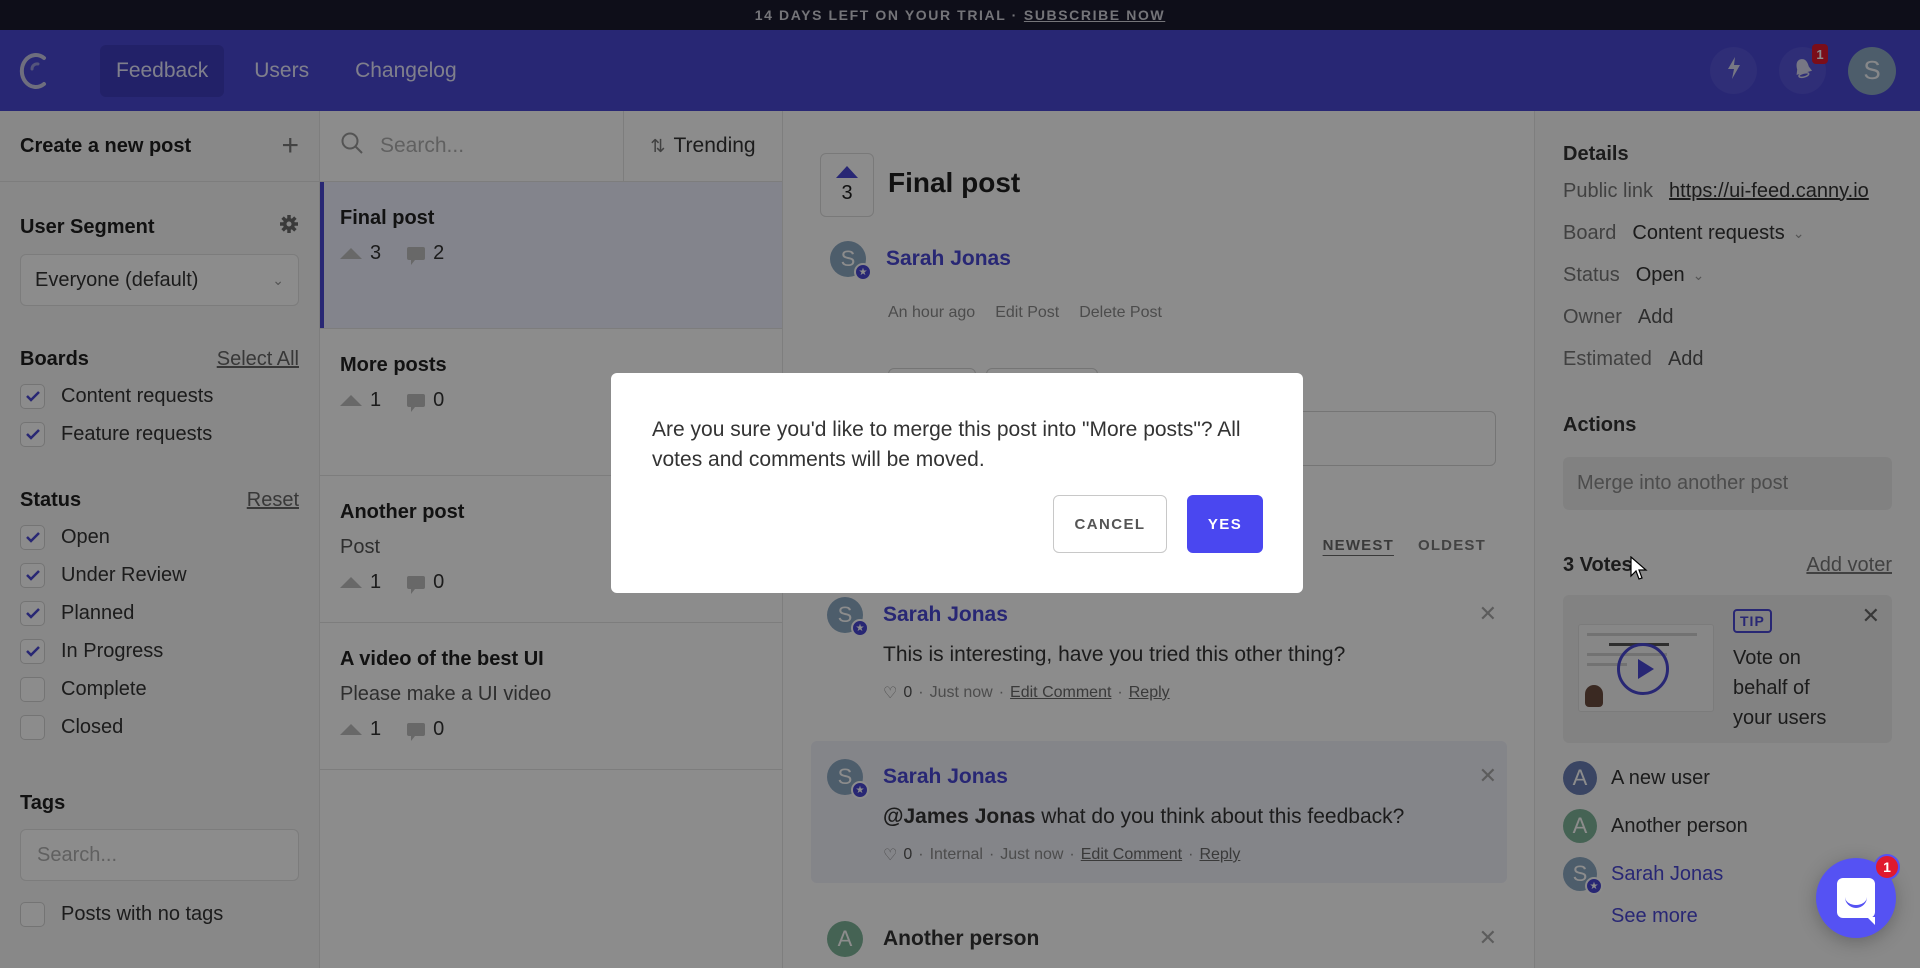 The width and height of the screenshot is (1920, 968). Describe the element at coordinates (1110, 524) in the screenshot. I see `cancel-button: CANCEL` at that location.